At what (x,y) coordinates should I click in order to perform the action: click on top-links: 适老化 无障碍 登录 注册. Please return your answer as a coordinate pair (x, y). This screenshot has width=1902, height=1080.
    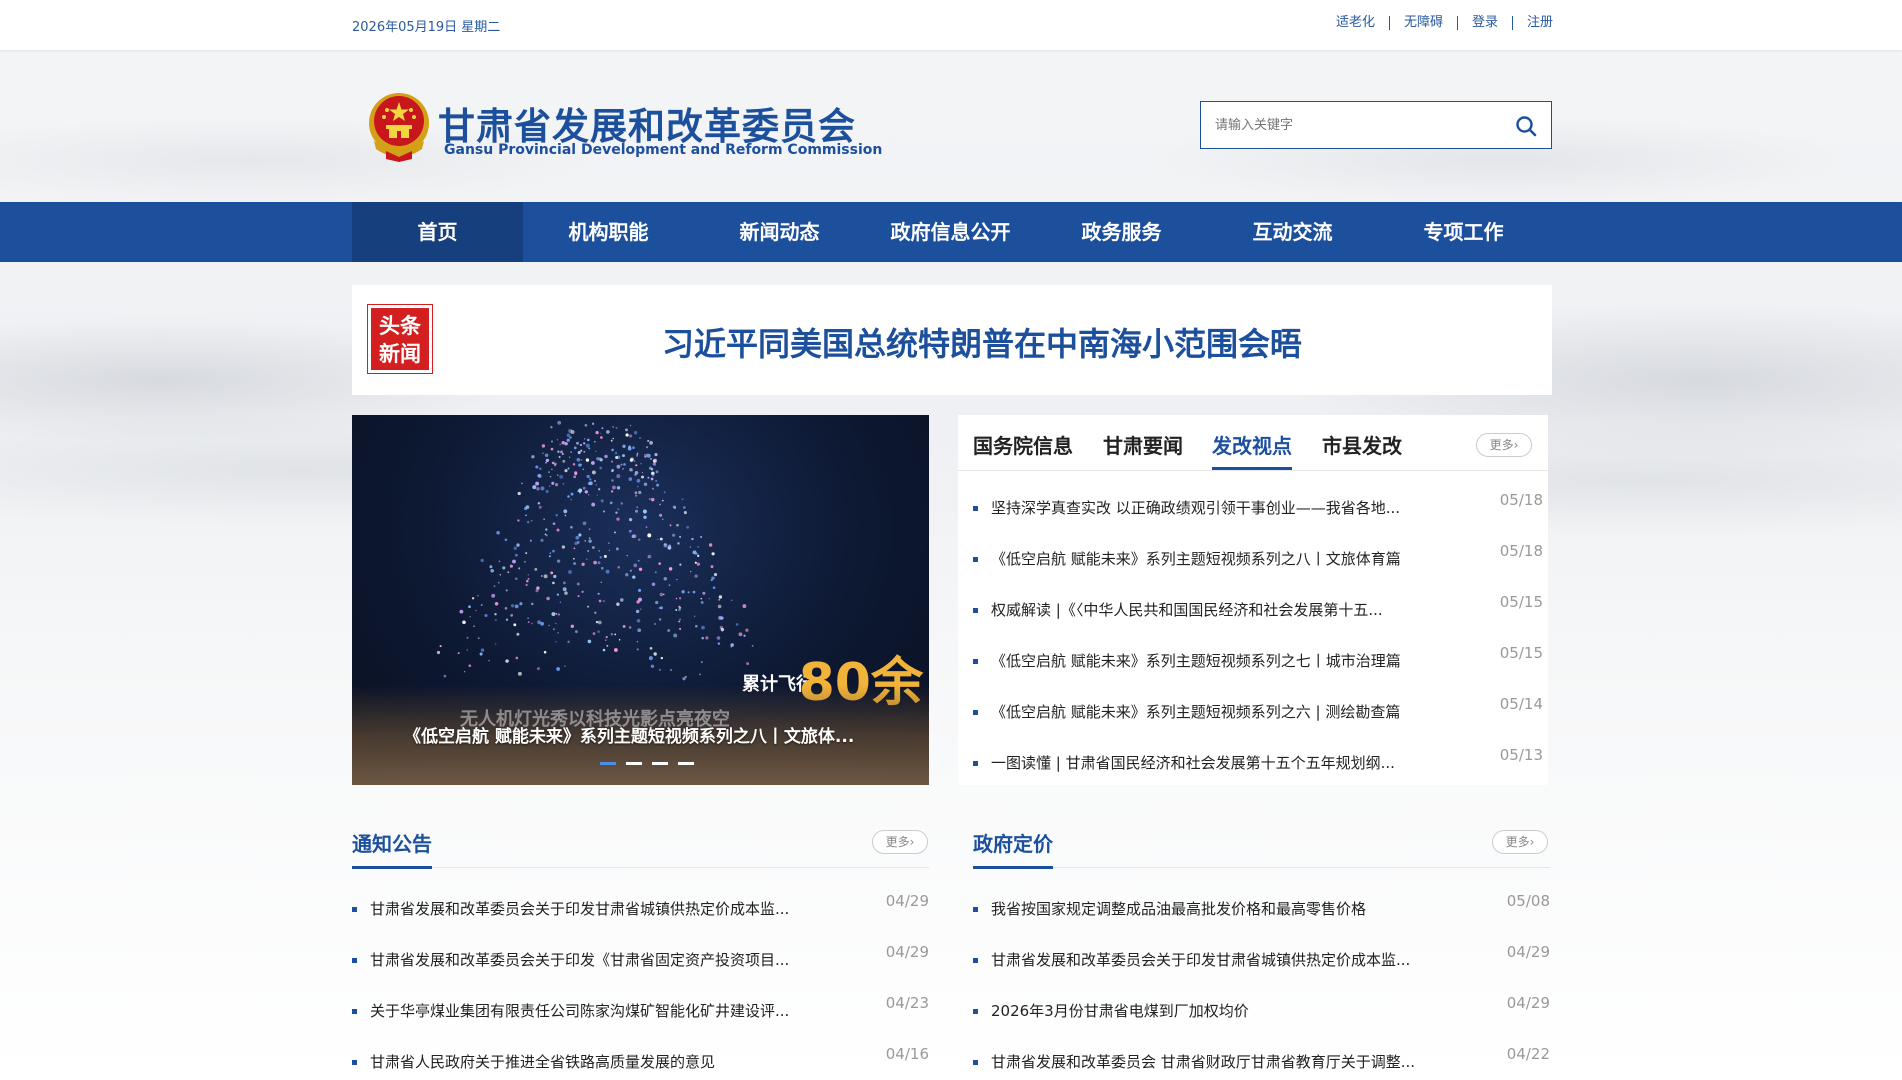
    Looking at the image, I should click on (1437, 23).